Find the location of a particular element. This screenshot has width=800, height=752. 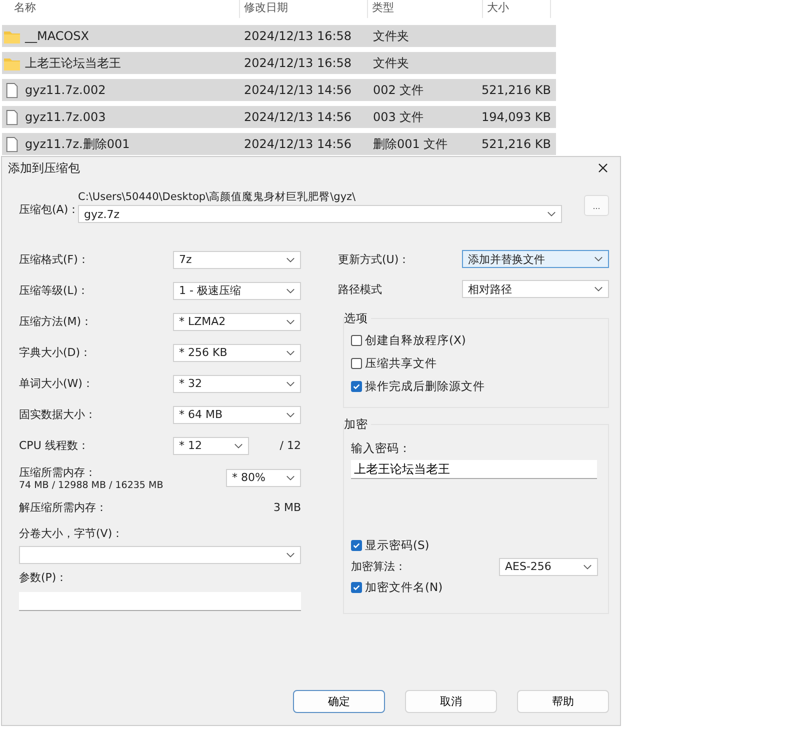

field-label: 压缩格式(F)： is located at coordinates (54, 259).